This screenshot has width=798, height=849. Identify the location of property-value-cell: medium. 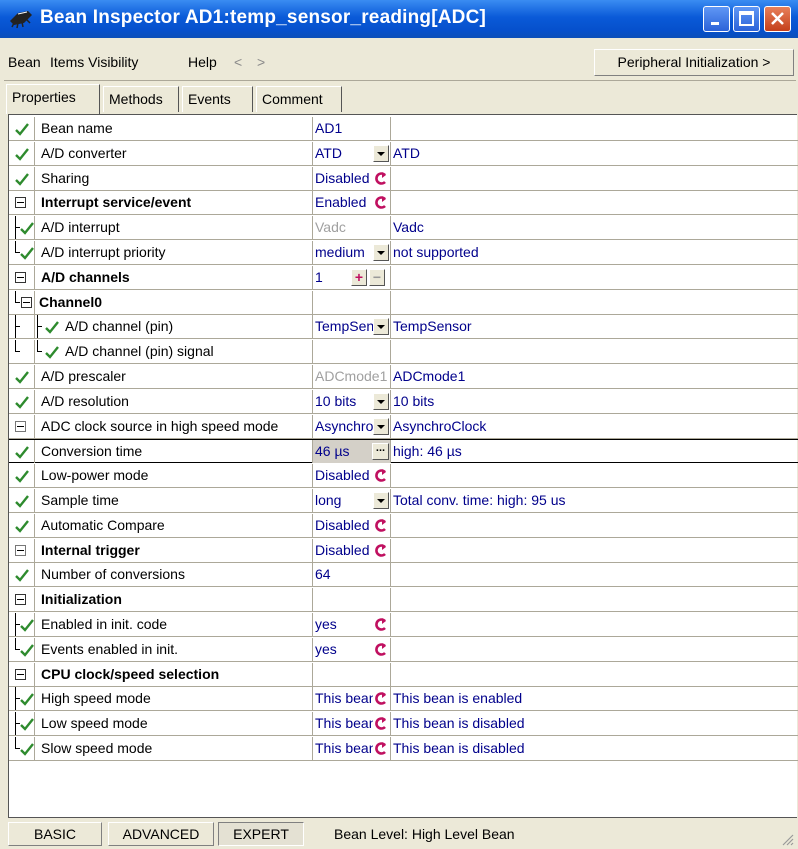
(352, 252).